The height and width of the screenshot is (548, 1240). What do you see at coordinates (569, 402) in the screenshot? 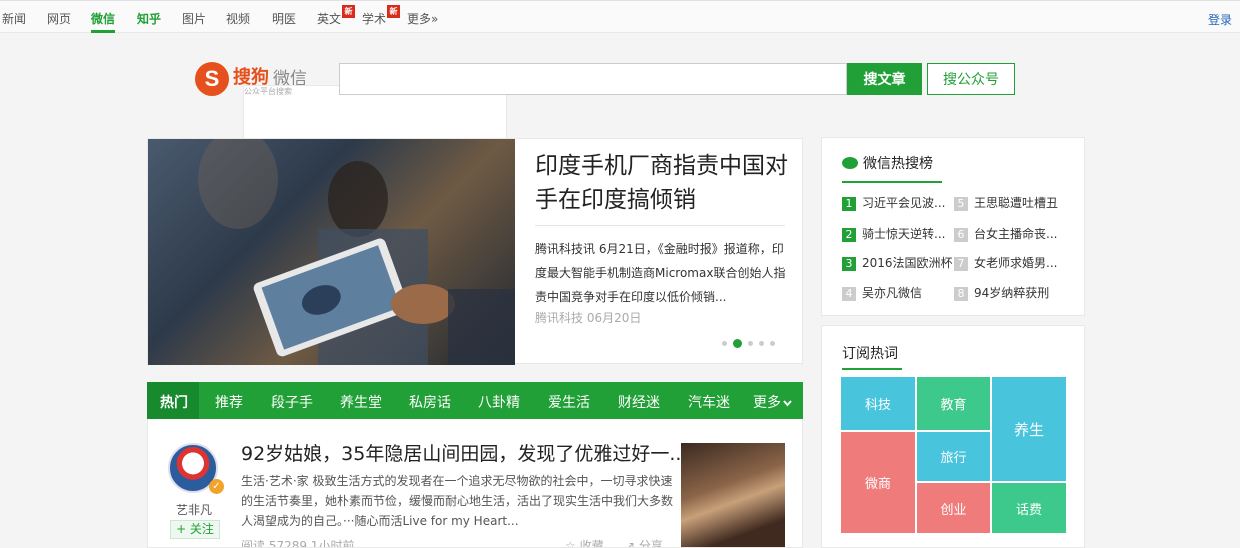
I see `category-life: 爱生活` at bounding box center [569, 402].